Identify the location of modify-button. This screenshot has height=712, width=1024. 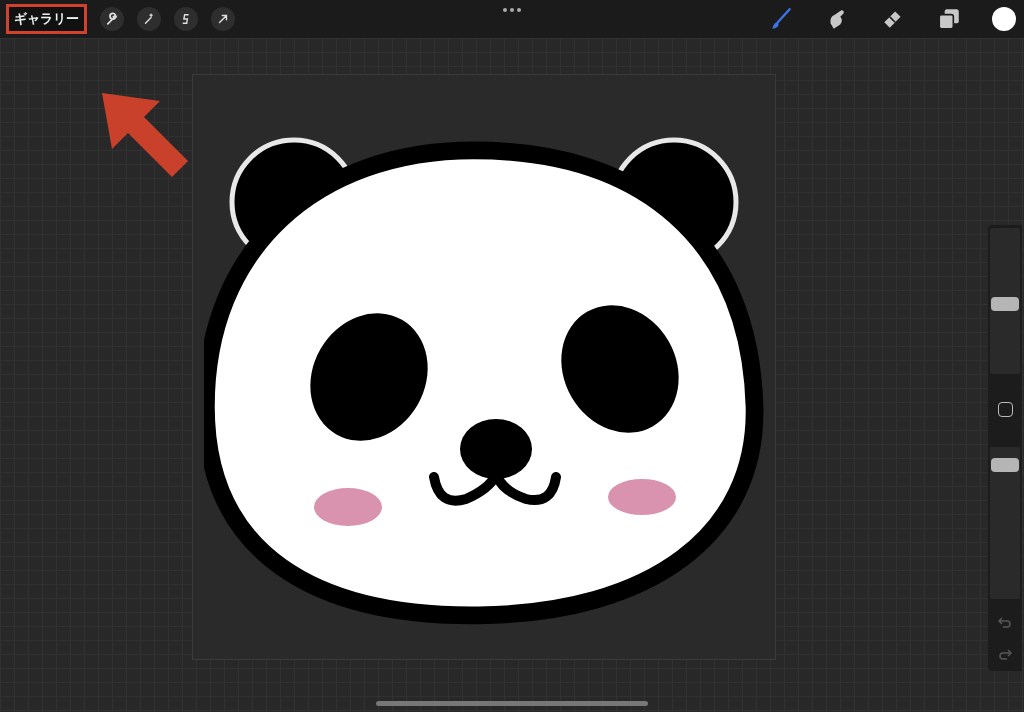
(1005, 409).